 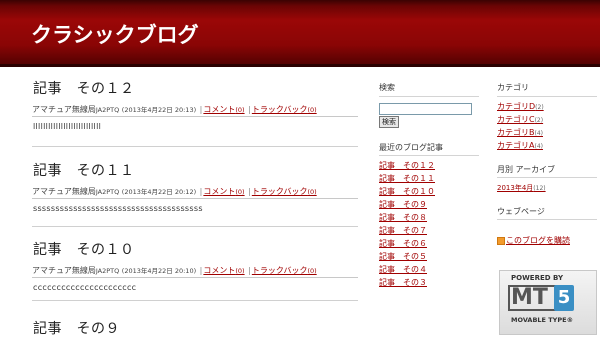 I want to click on site-title: クラシックブログ, so click(x=115, y=34).